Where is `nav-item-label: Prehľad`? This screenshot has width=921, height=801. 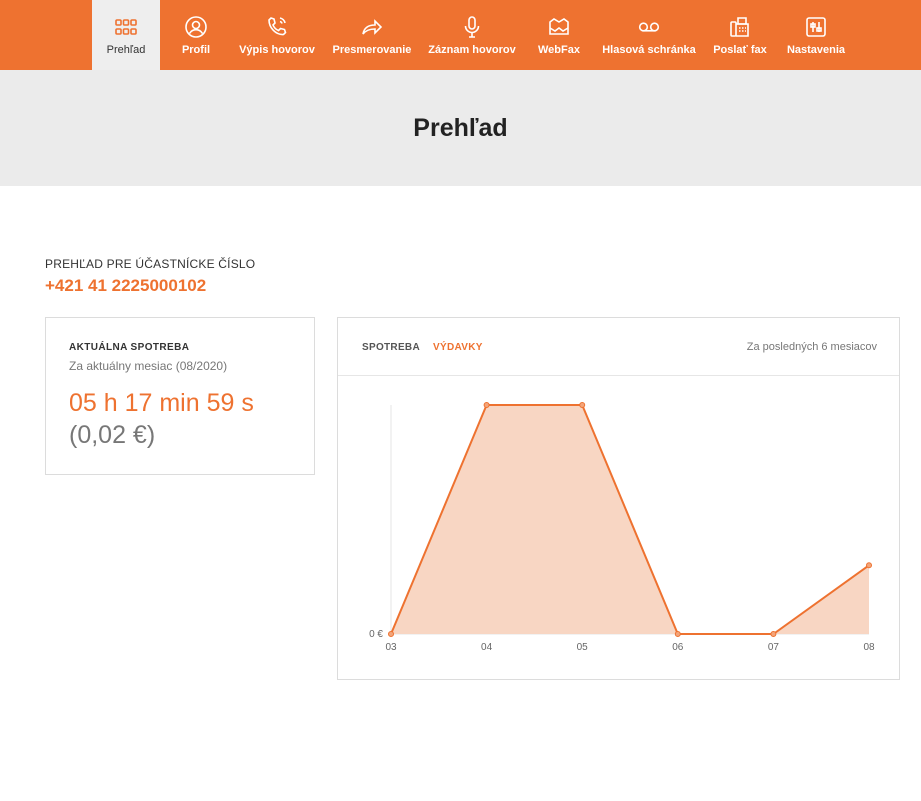
nav-item-label: Prehľad is located at coordinates (126, 50).